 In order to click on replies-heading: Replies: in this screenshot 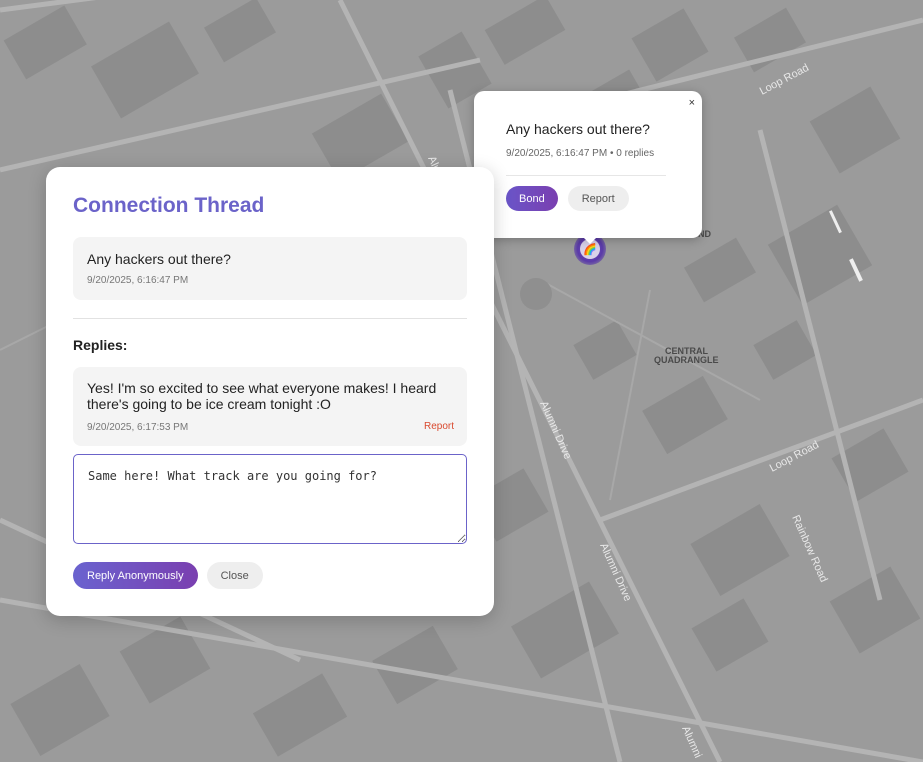, I will do `click(100, 345)`.